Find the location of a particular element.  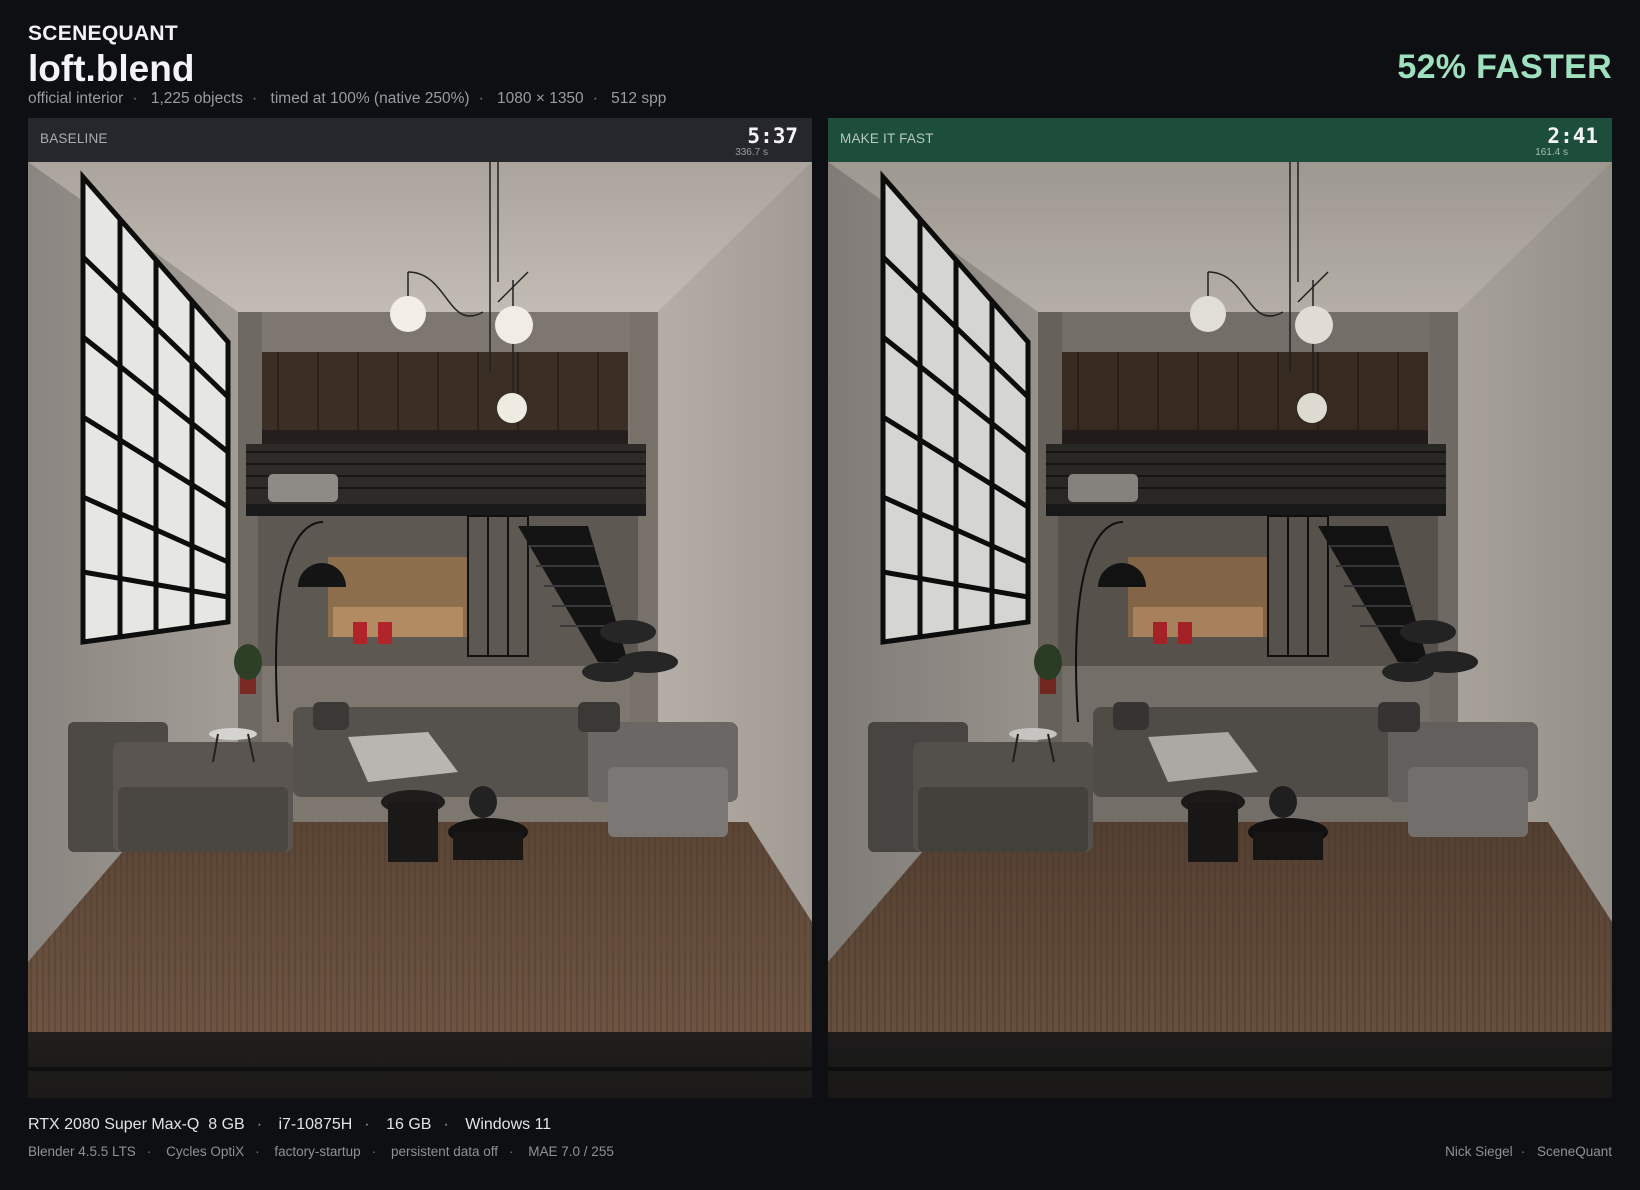

brand-label: SCENEQUANT is located at coordinates (103, 33).